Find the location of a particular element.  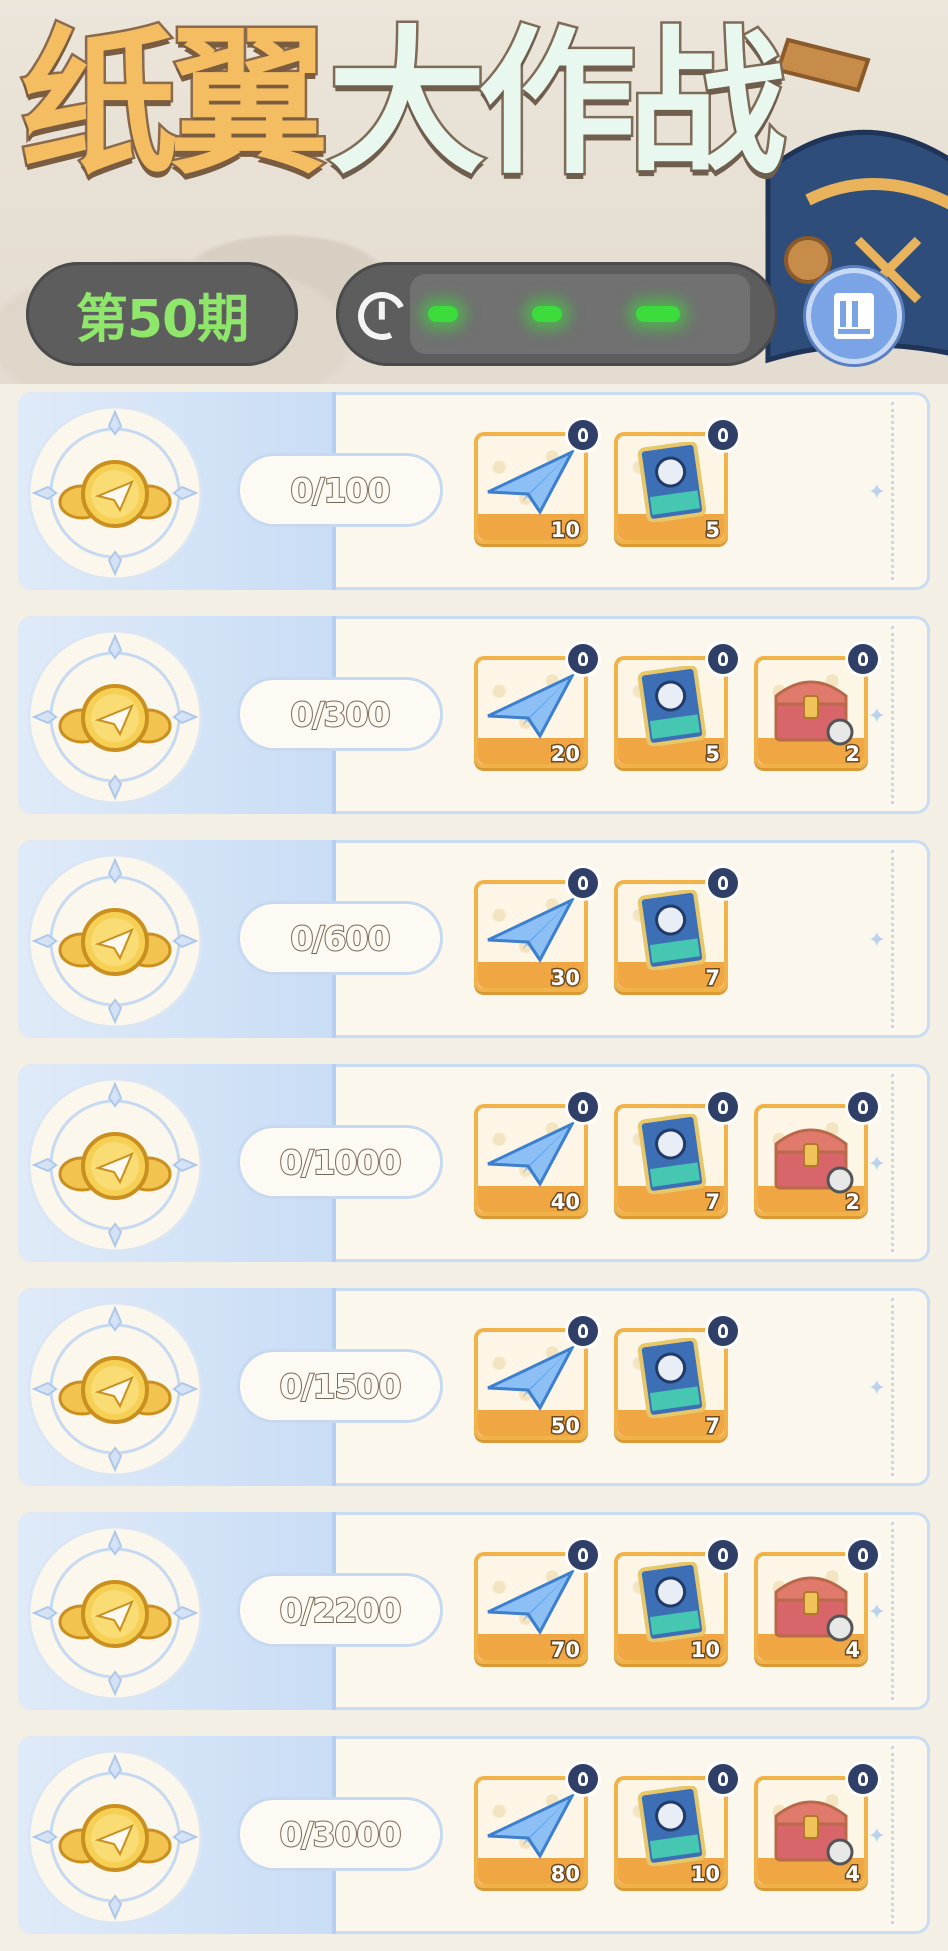

rules-book-icon is located at coordinates (854, 316).